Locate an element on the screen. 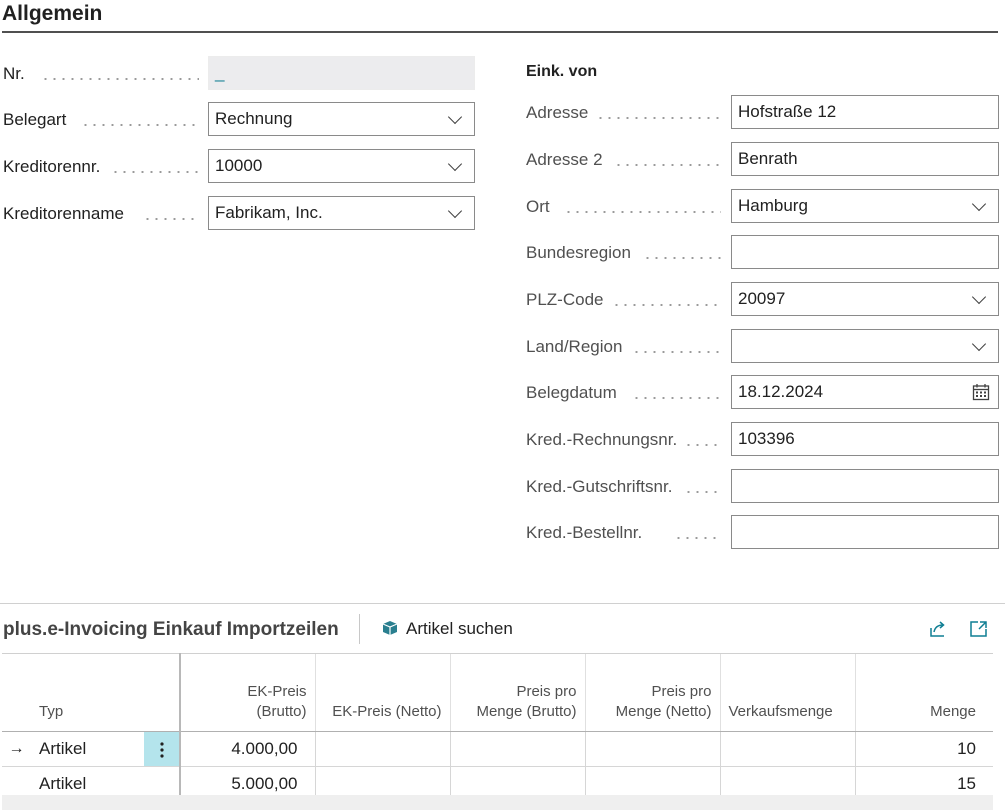 The width and height of the screenshot is (1005, 810). adresse-input: Hofstraße 12 is located at coordinates (865, 112).